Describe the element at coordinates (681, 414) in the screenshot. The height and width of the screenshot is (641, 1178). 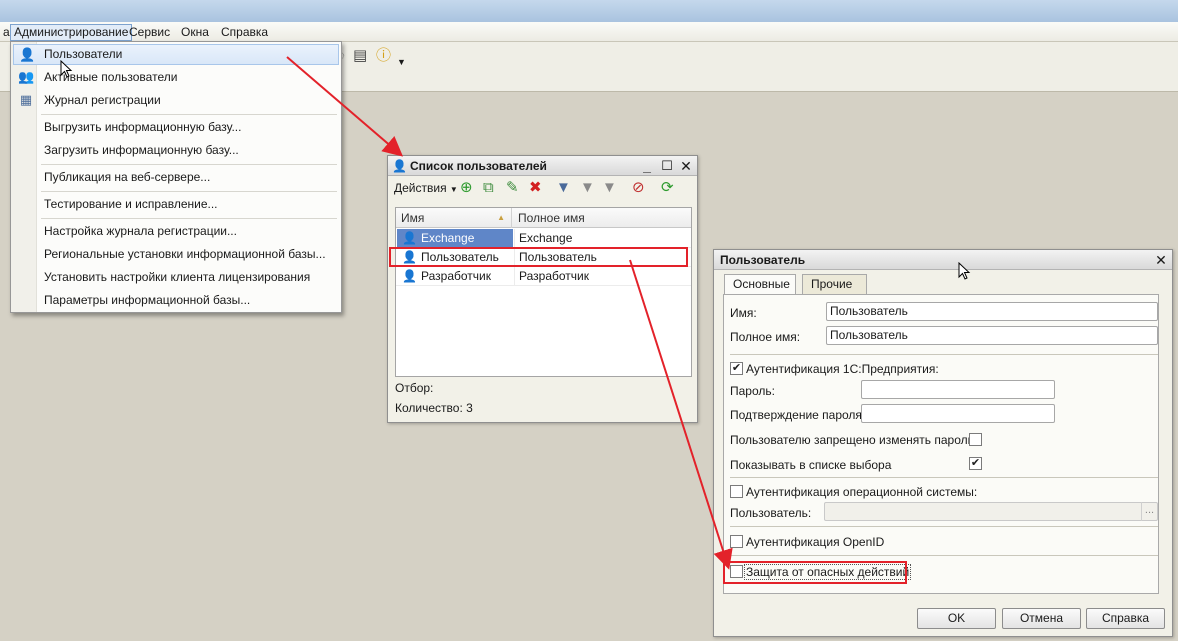
I see `arrow-to-protection` at that location.